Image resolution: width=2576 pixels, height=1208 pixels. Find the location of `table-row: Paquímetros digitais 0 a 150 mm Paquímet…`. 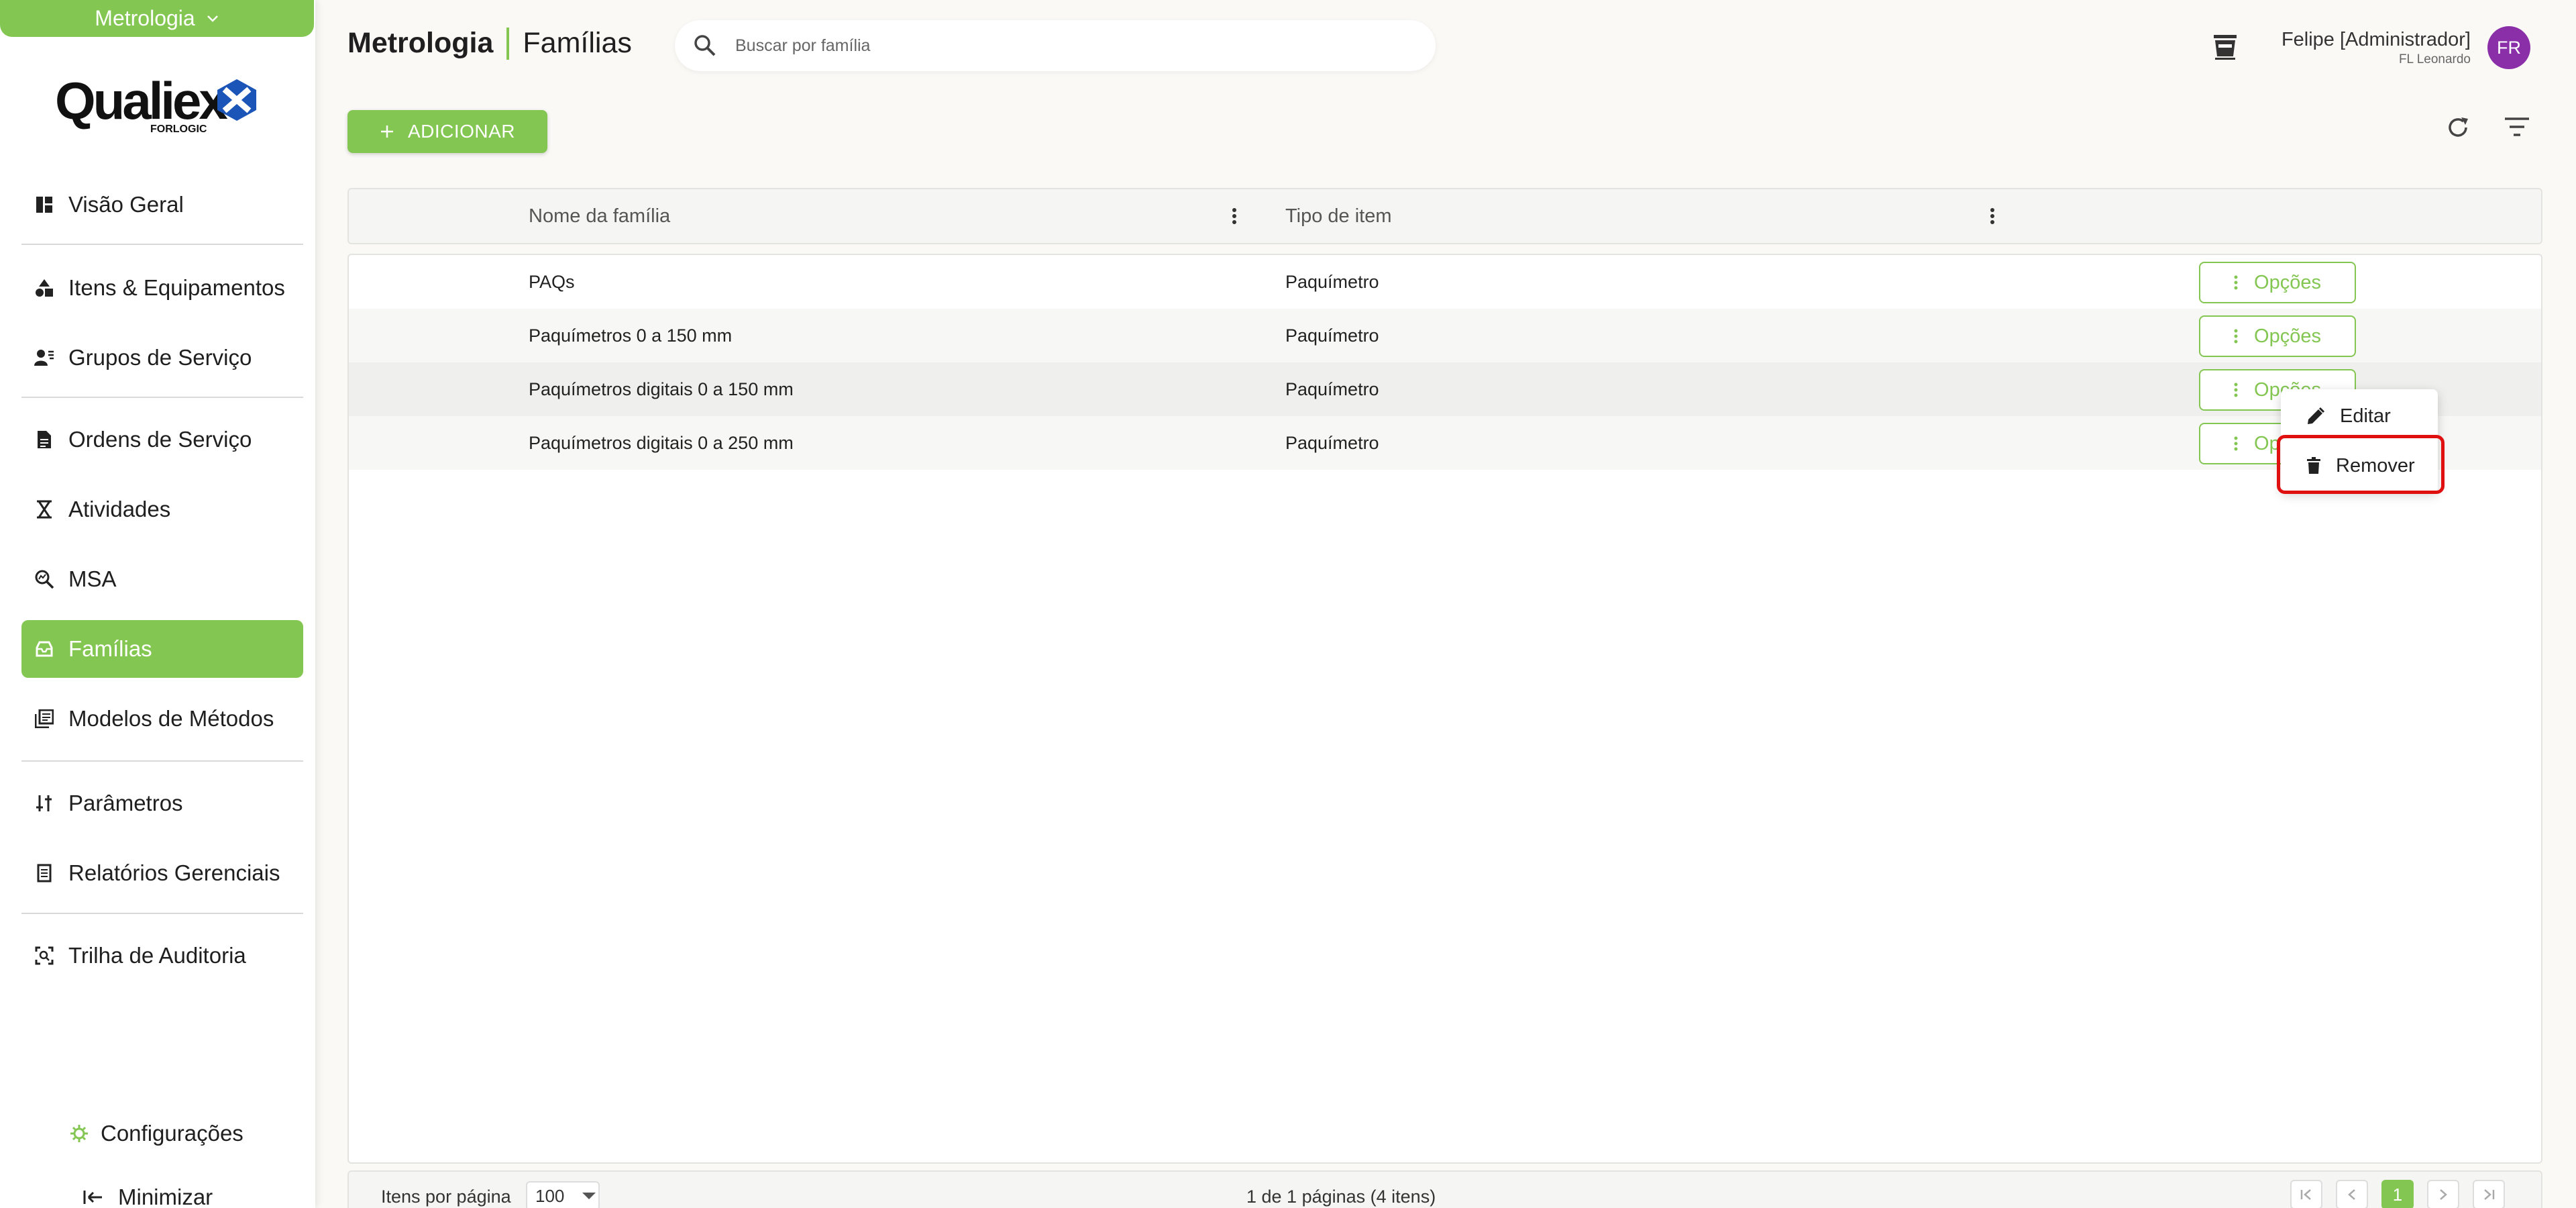

table-row: Paquímetros digitais 0 a 150 mm Paquímet… is located at coordinates (1445, 389).